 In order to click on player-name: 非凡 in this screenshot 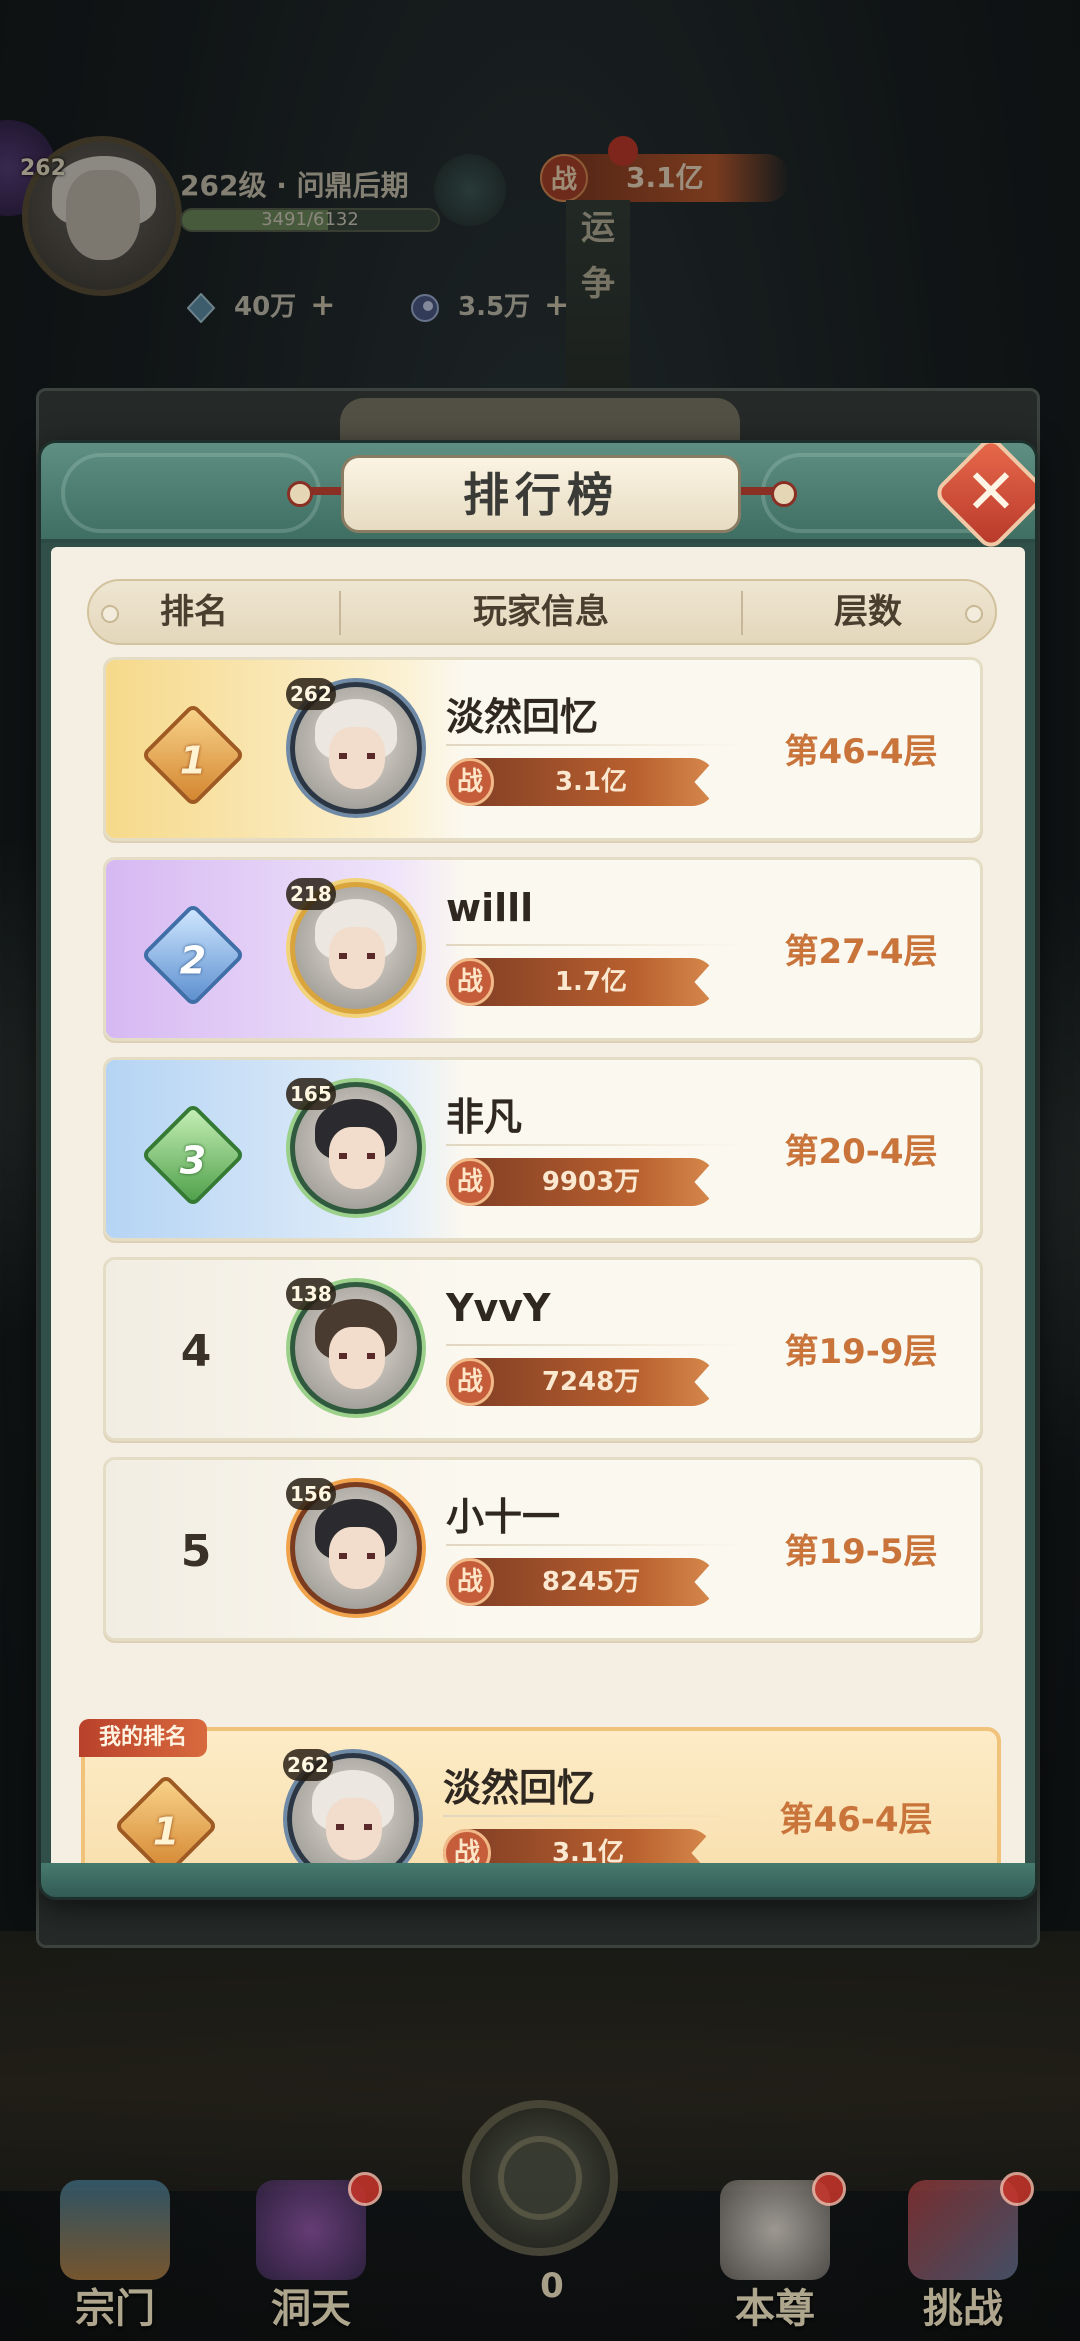, I will do `click(484, 1117)`.